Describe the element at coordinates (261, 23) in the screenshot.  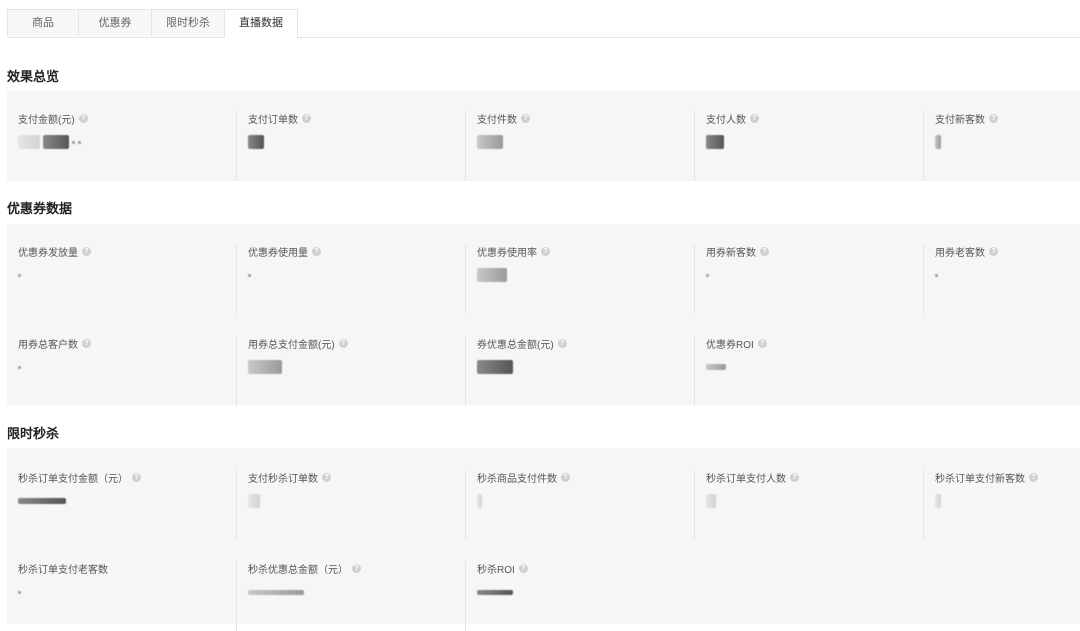
I see `tab-live-data: 直播数据` at that location.